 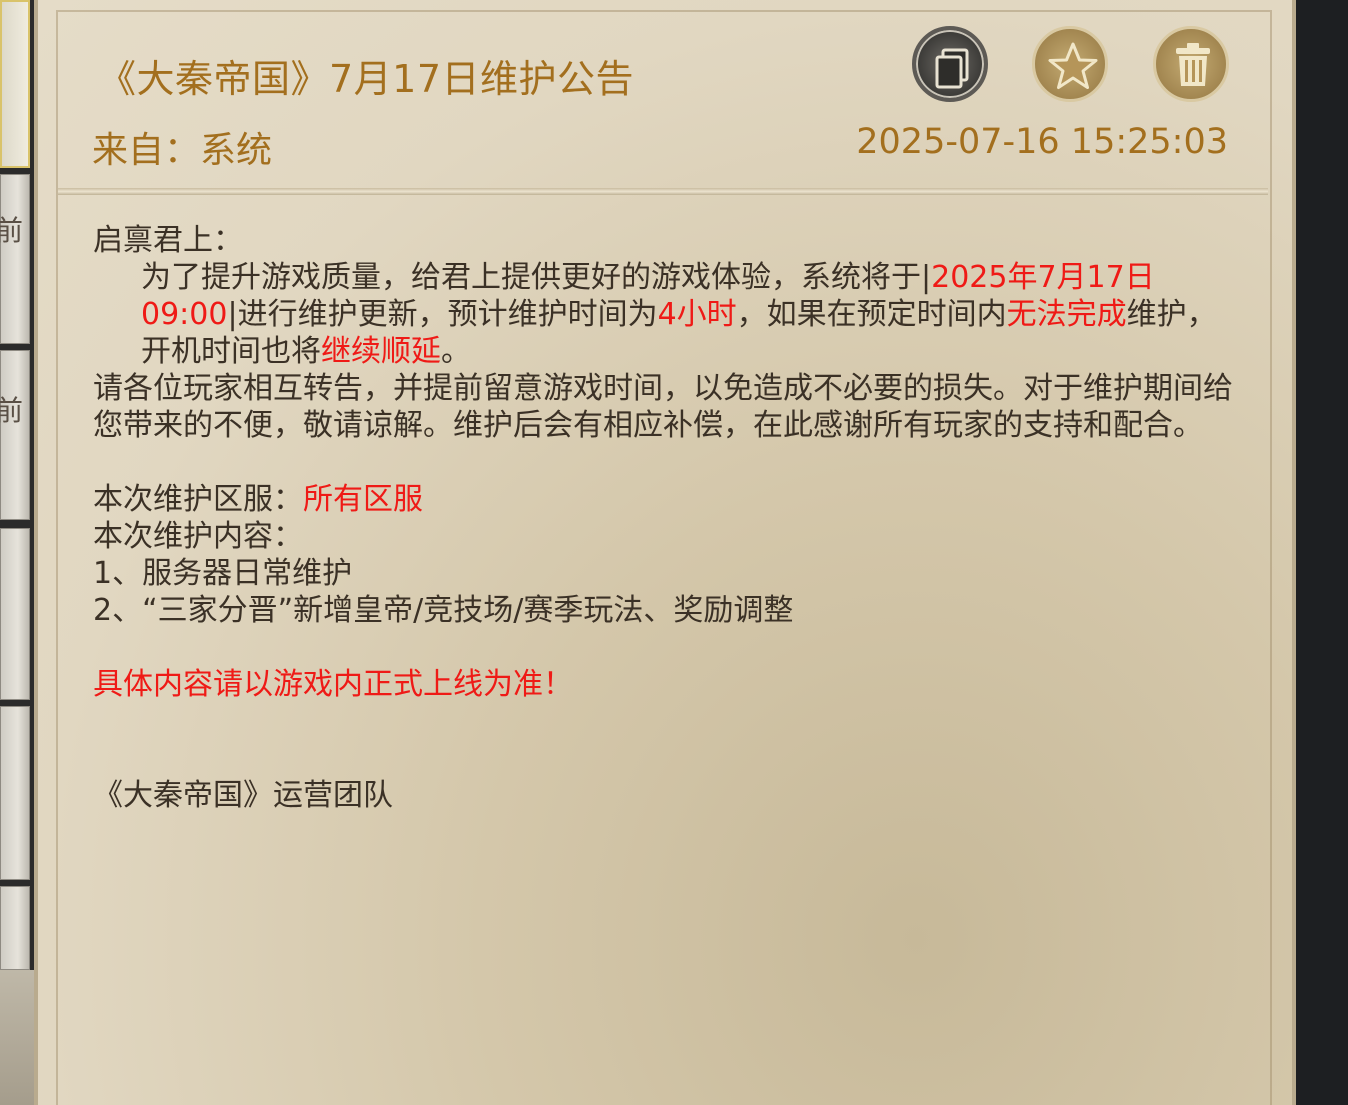 I want to click on mail-notice: 具体内容请以游戏内正式上线为准！, so click(x=333, y=684).